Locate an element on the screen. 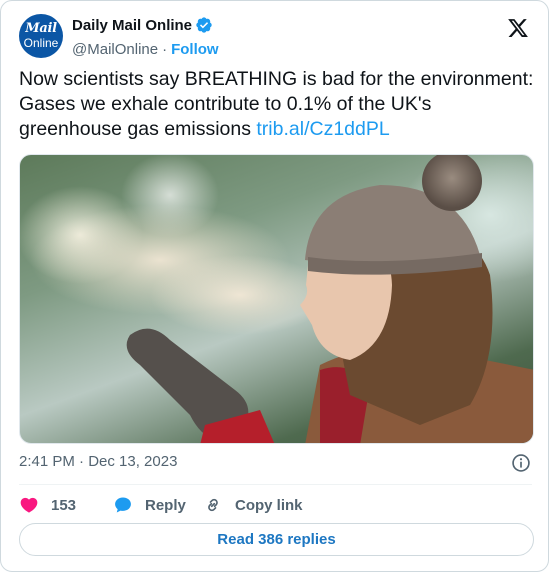 The image size is (551, 574). divider is located at coordinates (275, 484).